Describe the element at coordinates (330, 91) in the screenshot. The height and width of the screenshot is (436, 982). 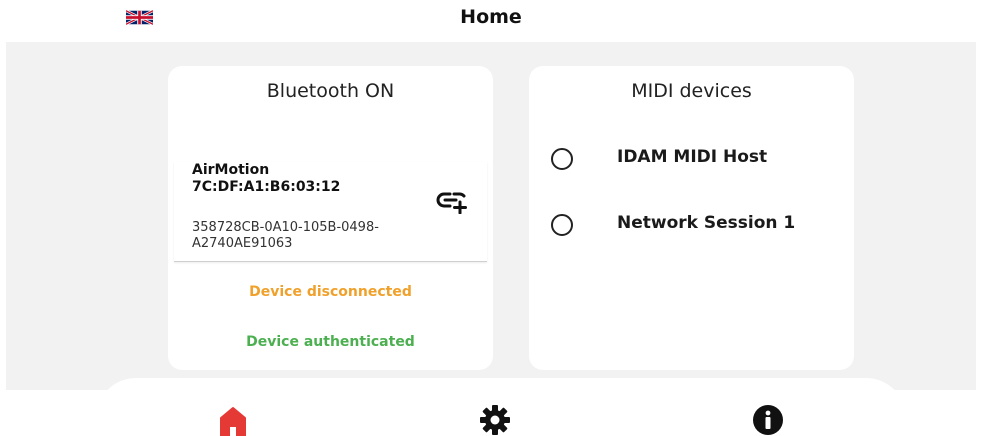
I see `bluetooth-card-title: Bluetooth ON` at that location.